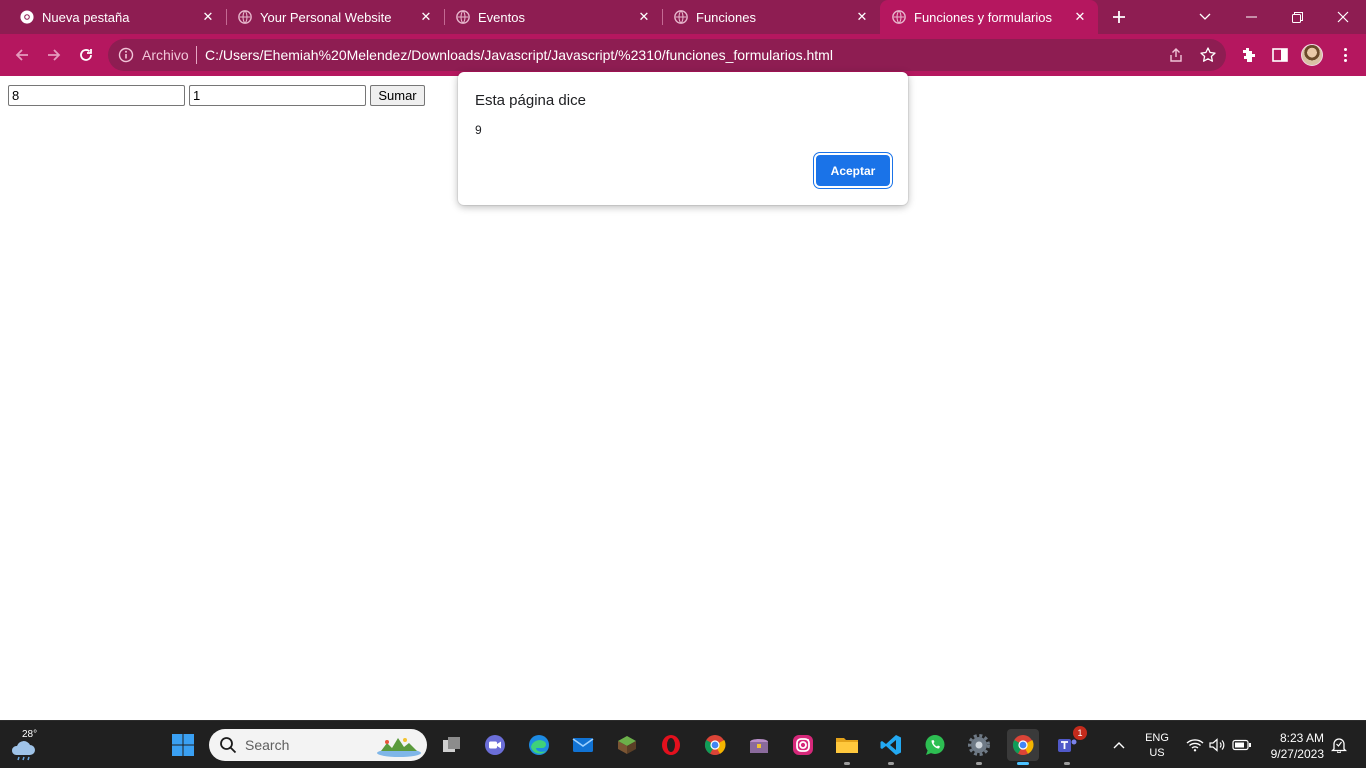 The width and height of the screenshot is (1366, 768). I want to click on show-hidden-icons-button, so click(1119, 745).